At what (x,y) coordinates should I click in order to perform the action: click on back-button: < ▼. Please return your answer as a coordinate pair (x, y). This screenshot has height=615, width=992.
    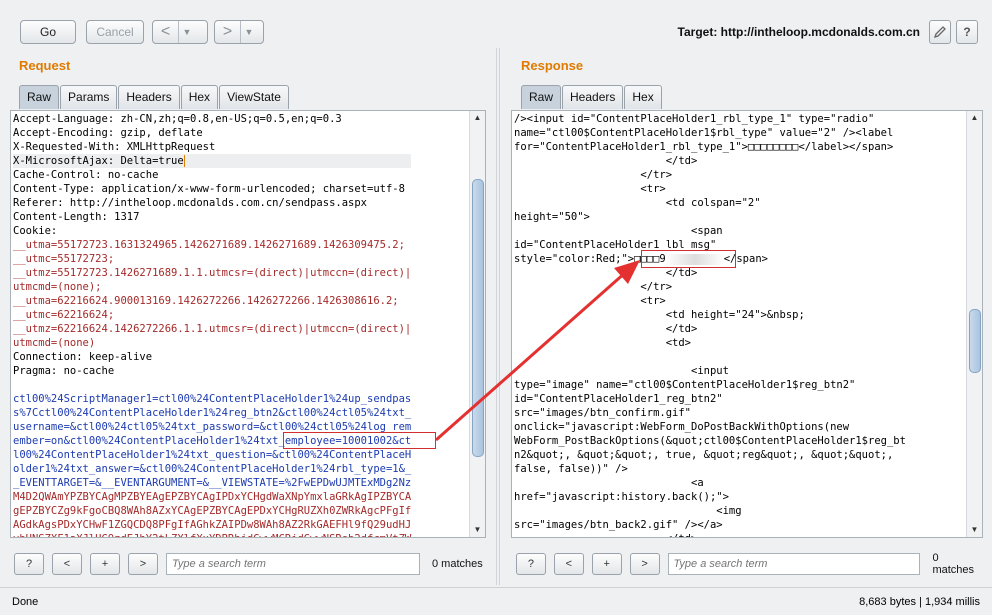
    Looking at the image, I should click on (180, 32).